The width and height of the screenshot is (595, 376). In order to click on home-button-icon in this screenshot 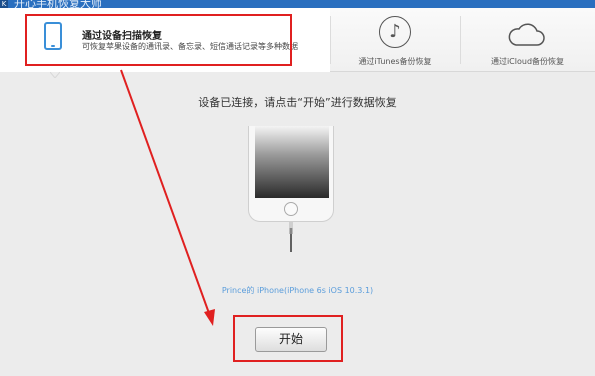, I will do `click(291, 209)`.